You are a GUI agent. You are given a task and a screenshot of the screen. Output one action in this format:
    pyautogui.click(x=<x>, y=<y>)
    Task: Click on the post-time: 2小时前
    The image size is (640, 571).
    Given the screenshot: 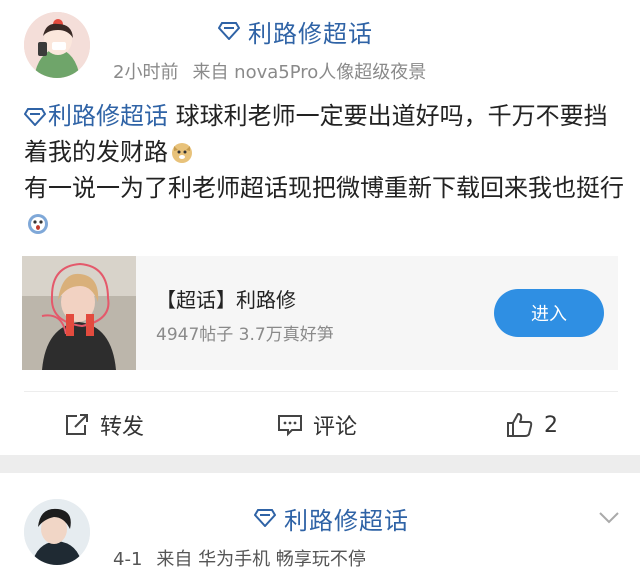 What is the action you would take?
    pyautogui.click(x=146, y=72)
    